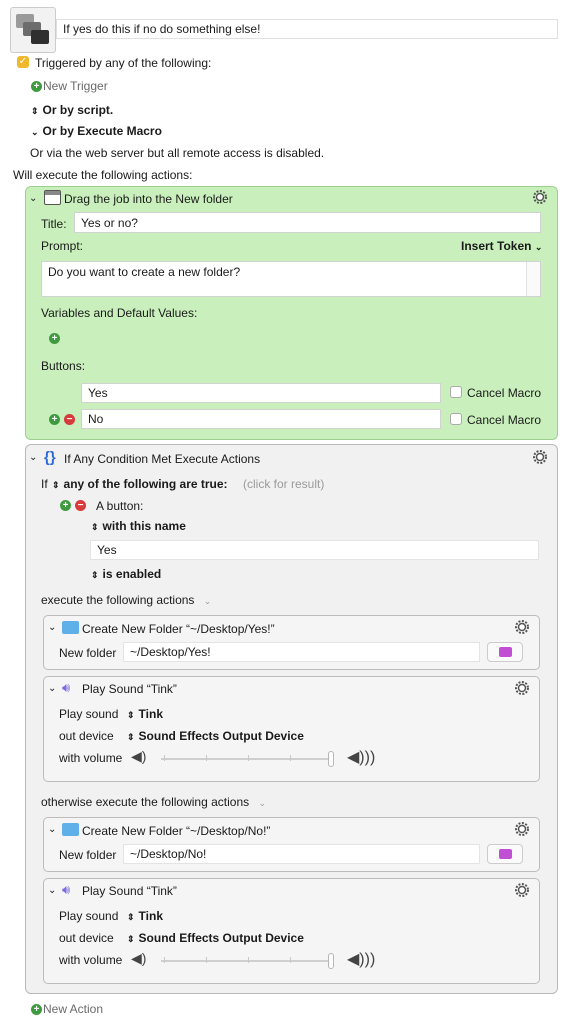 The height and width of the screenshot is (1023, 565). What do you see at coordinates (301, 854) in the screenshot?
I see `new-folder-field: ~/Desktop/No!` at bounding box center [301, 854].